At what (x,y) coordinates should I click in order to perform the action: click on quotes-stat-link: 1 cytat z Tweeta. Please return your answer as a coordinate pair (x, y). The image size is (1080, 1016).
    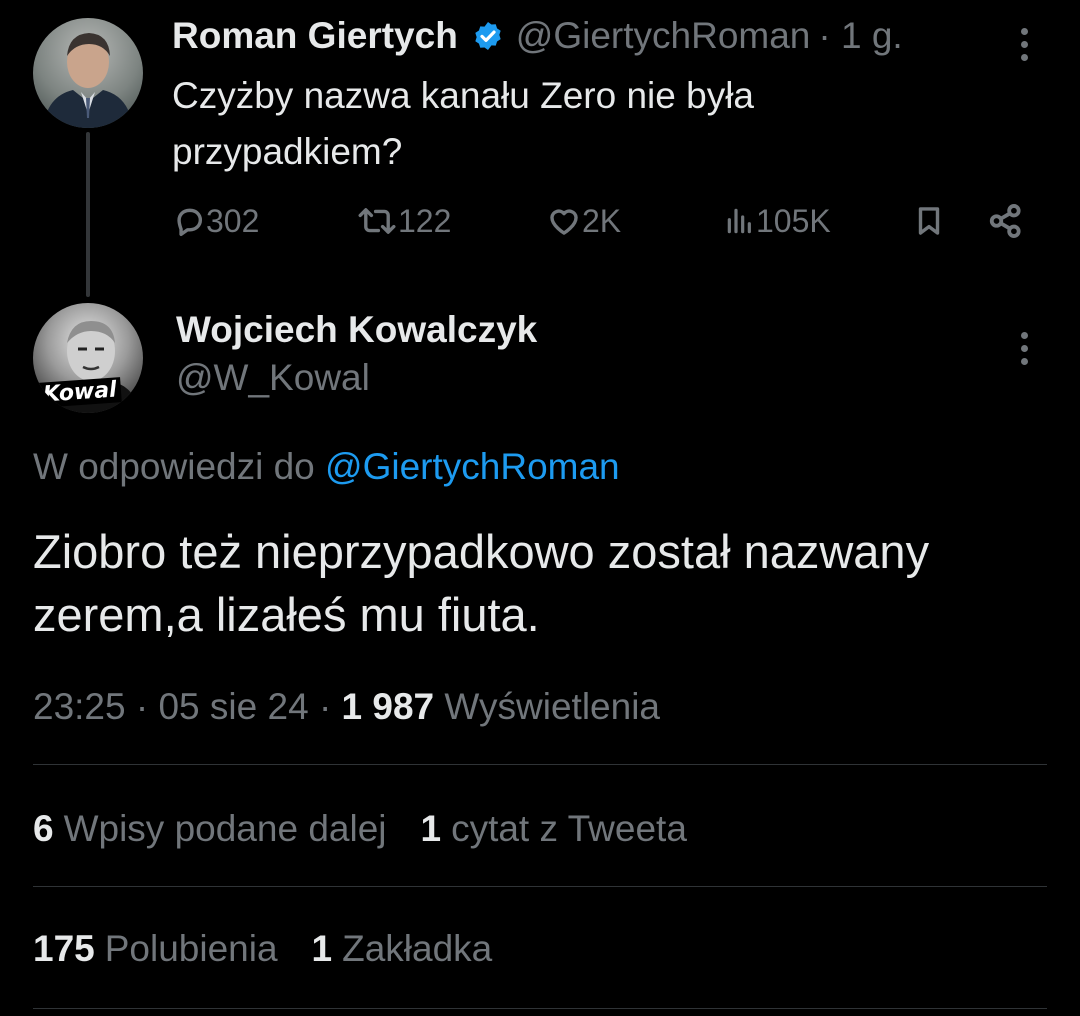
    Looking at the image, I should click on (554, 829).